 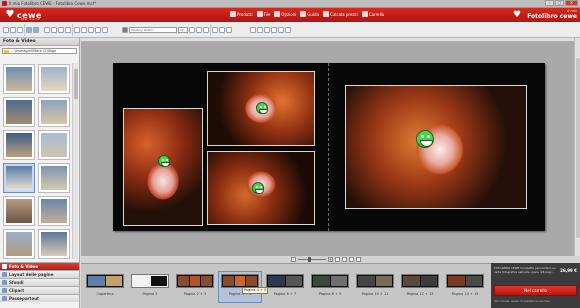 I want to click on menu-item-prodotti: Prodotti, so click(x=241, y=14).